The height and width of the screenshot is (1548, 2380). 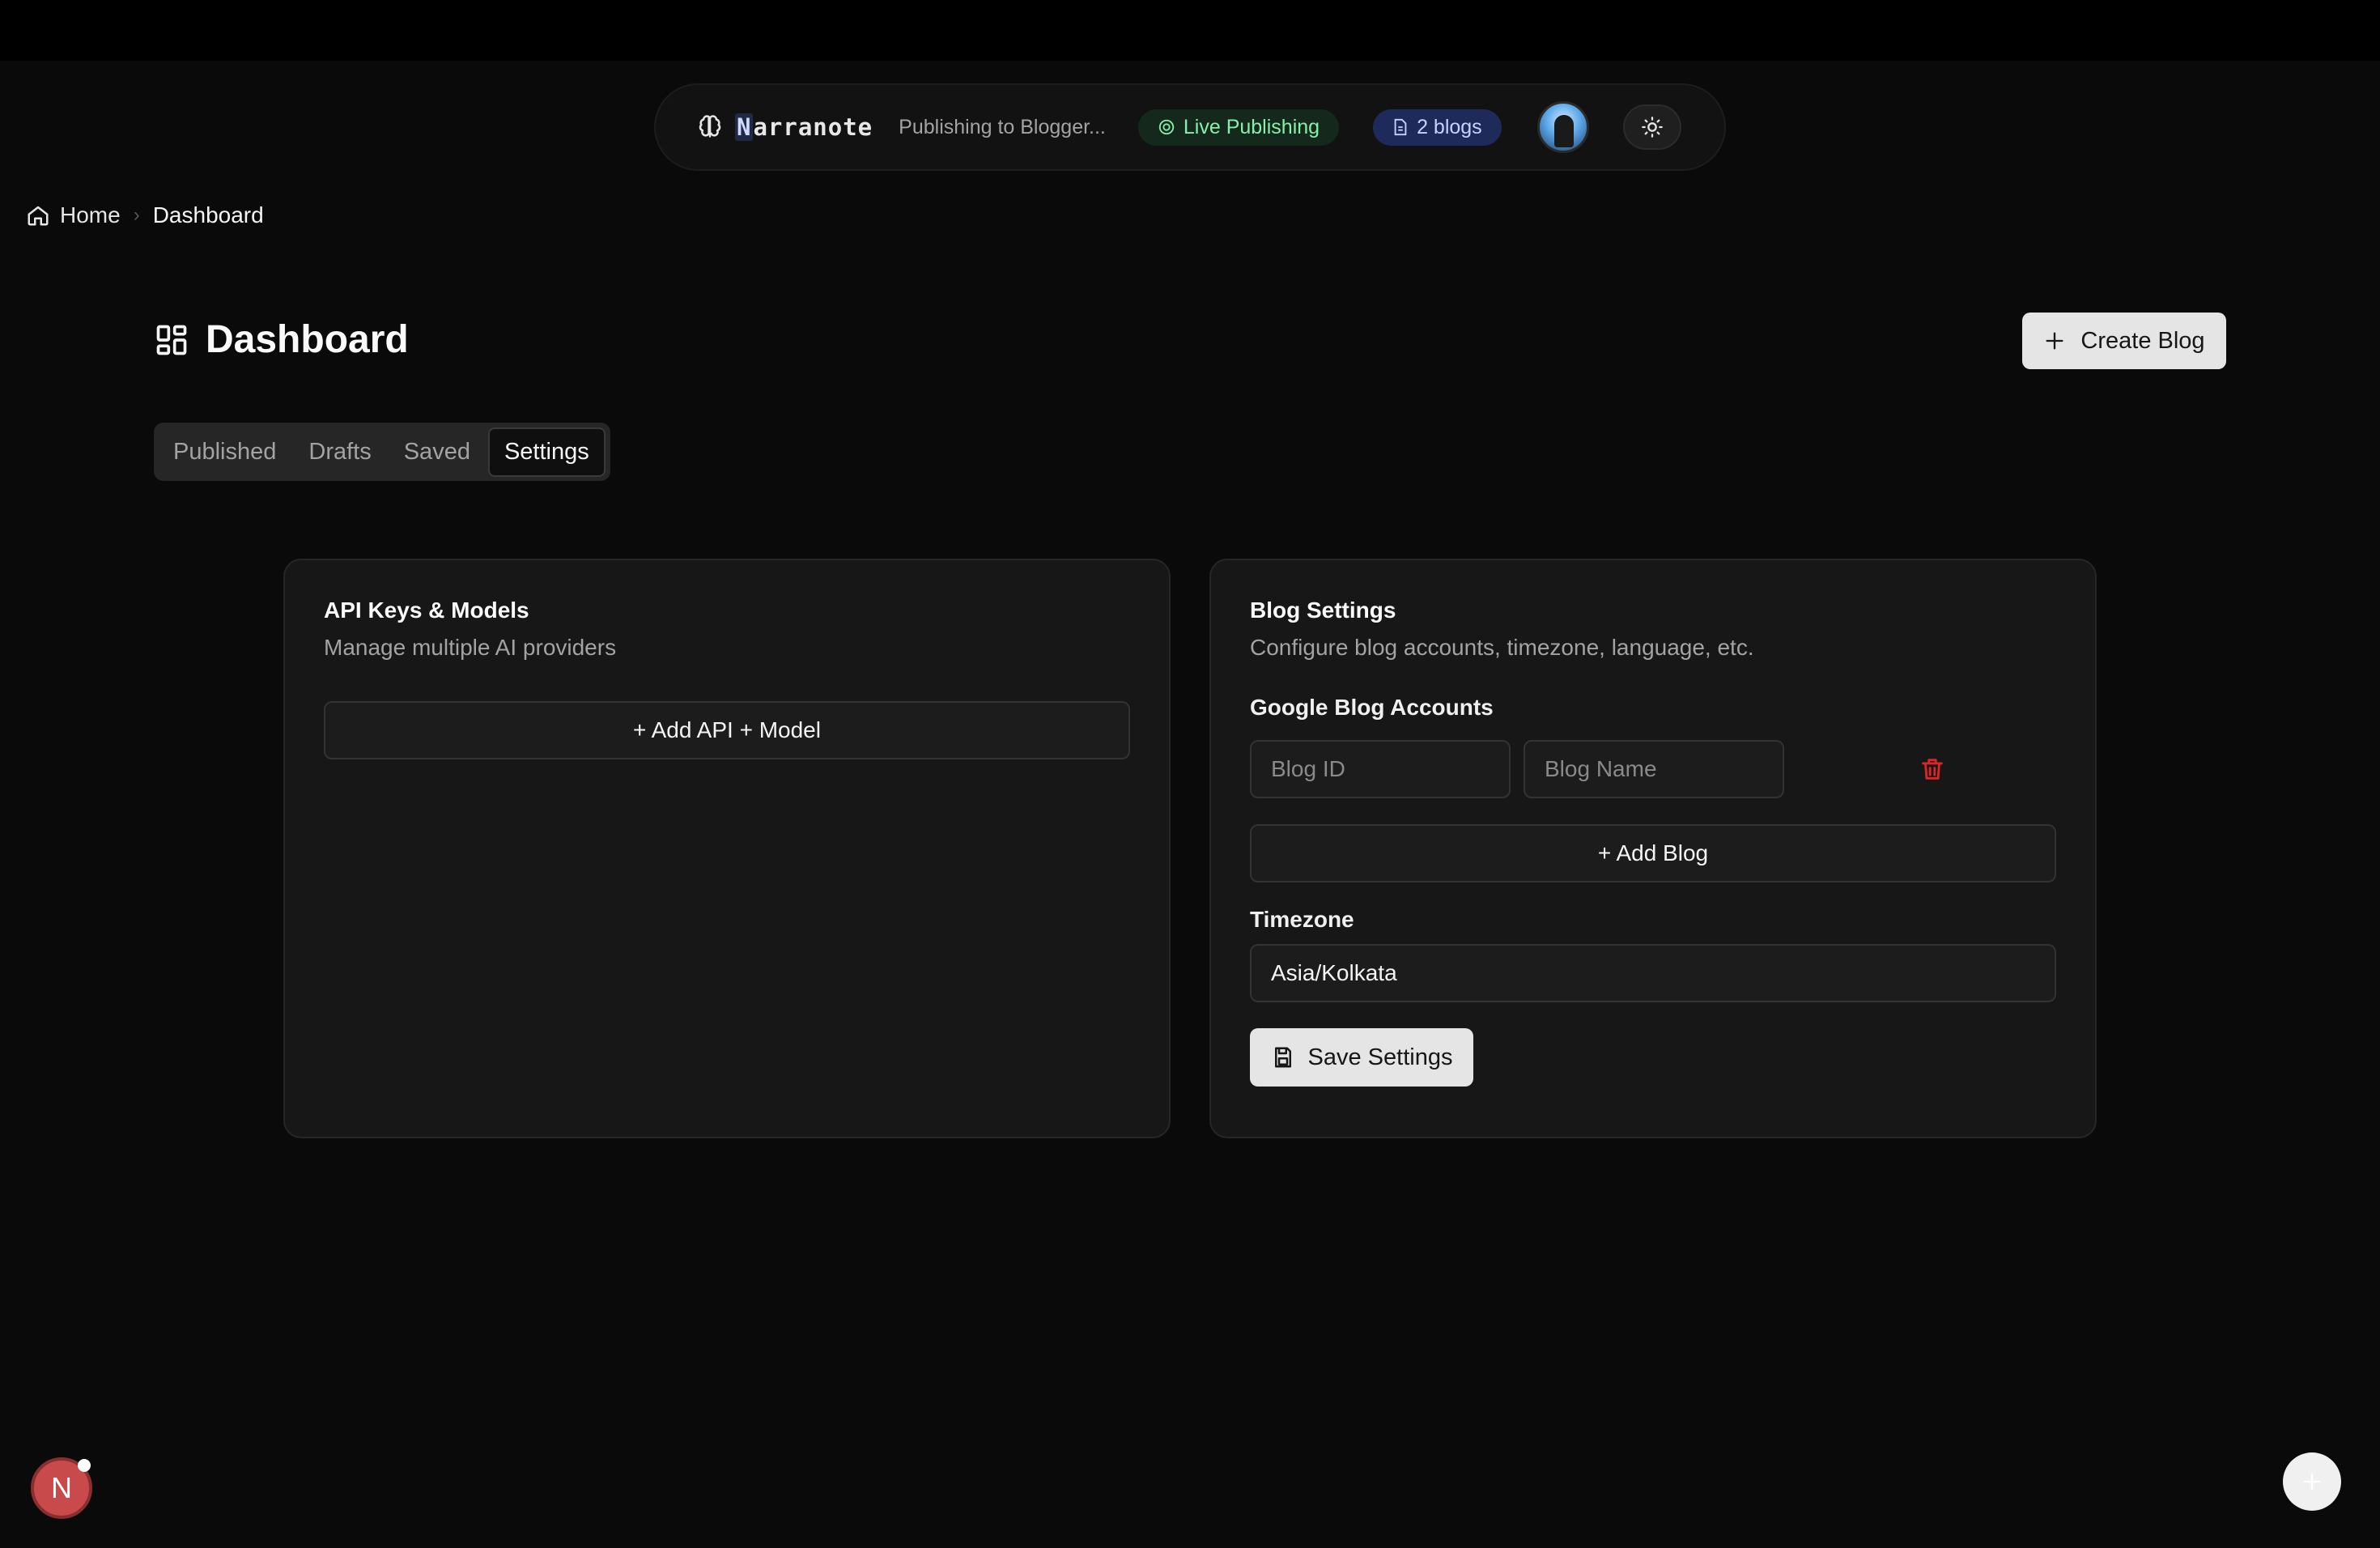 I want to click on save-settings-button: Save Settings, so click(x=1362, y=1057).